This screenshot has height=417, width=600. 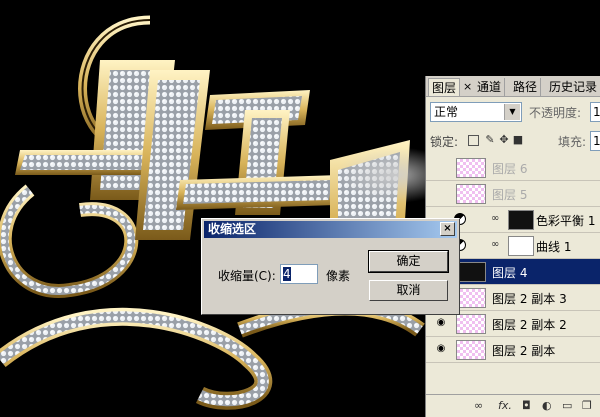 I want to click on shrink-amount-input: 4, so click(x=299, y=274).